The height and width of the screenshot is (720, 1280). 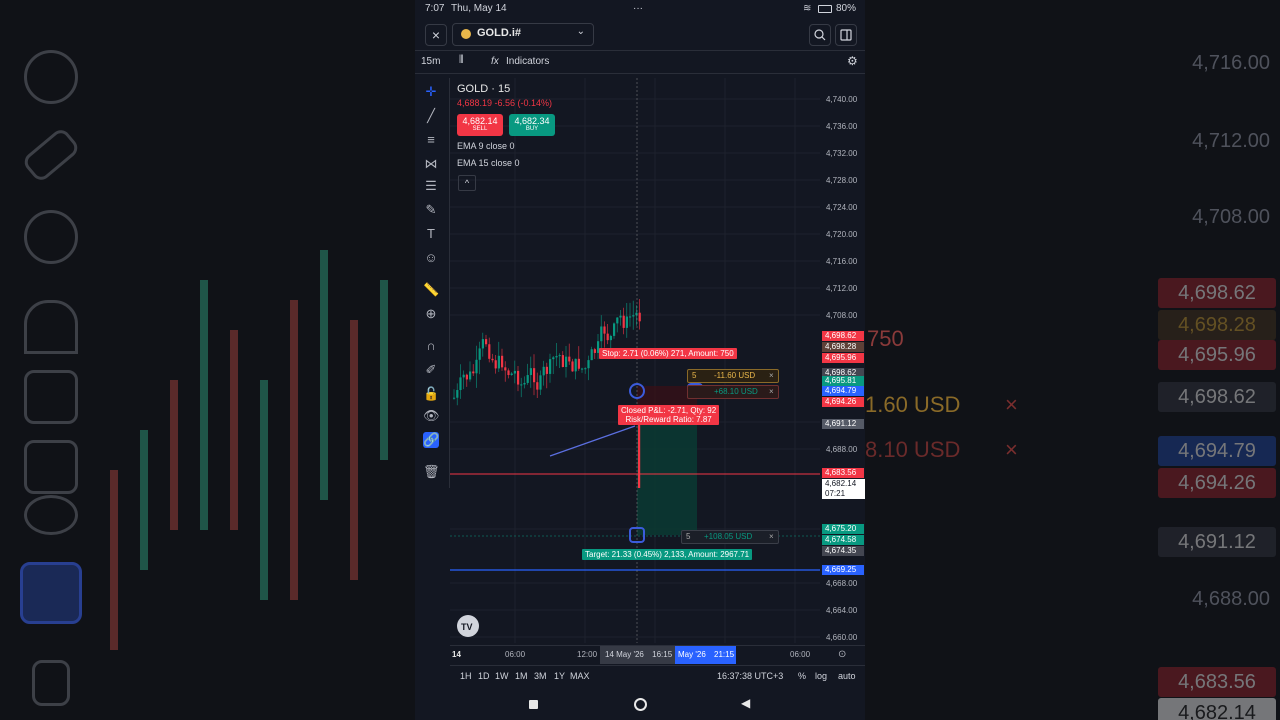 I want to click on price-tag: 4,695.81, so click(x=843, y=381).